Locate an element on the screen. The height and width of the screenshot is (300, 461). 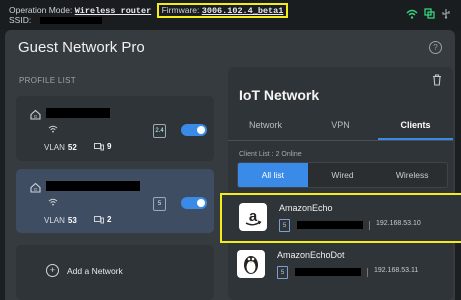
client-name: AmazonEchoDot is located at coordinates (311, 255).